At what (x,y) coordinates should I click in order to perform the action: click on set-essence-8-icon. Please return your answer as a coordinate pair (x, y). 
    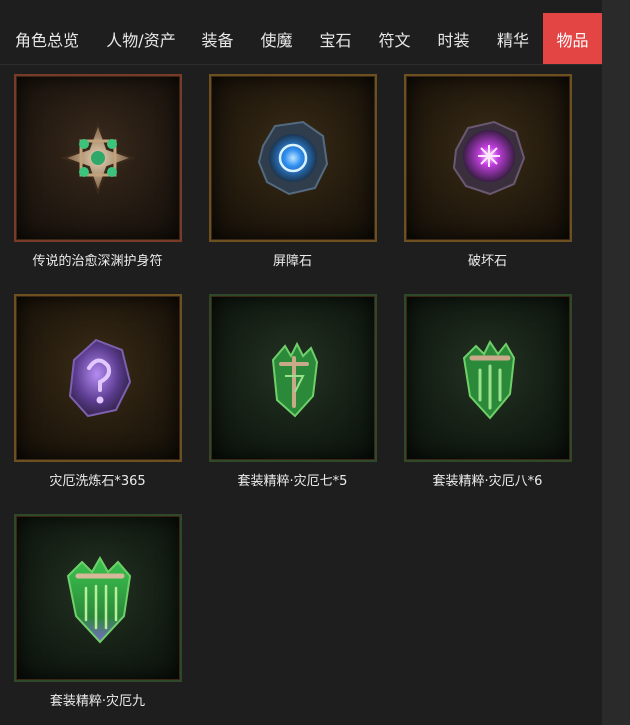
    Looking at the image, I should click on (489, 380).